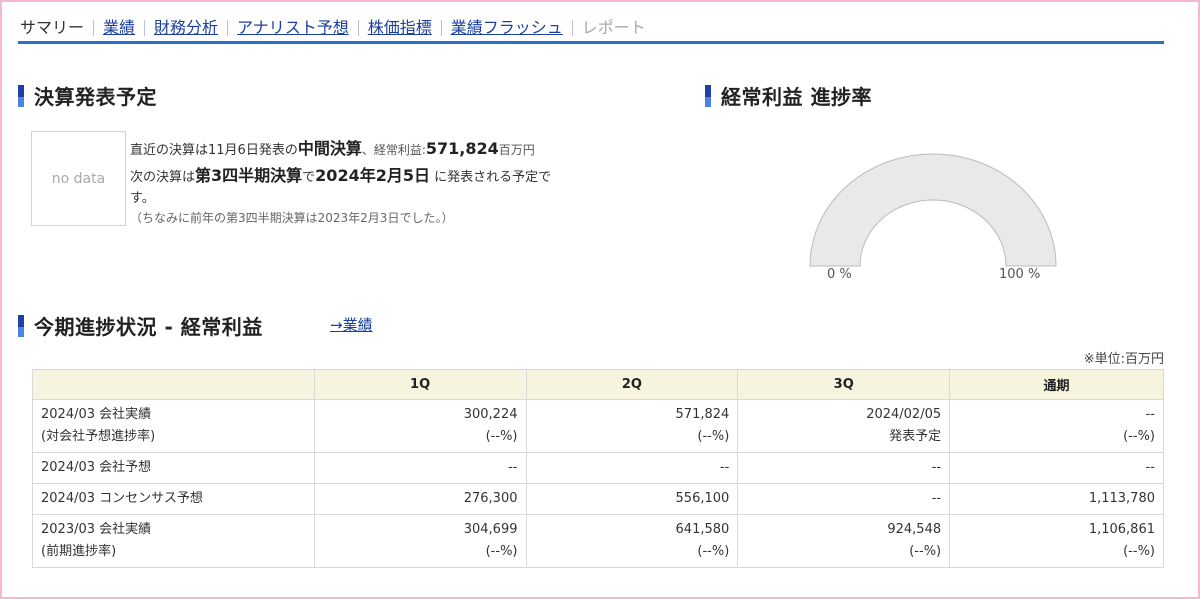 The height and width of the screenshot is (599, 1200). What do you see at coordinates (55, 27) in the screenshot?
I see `tab-summary: サマリー` at bounding box center [55, 27].